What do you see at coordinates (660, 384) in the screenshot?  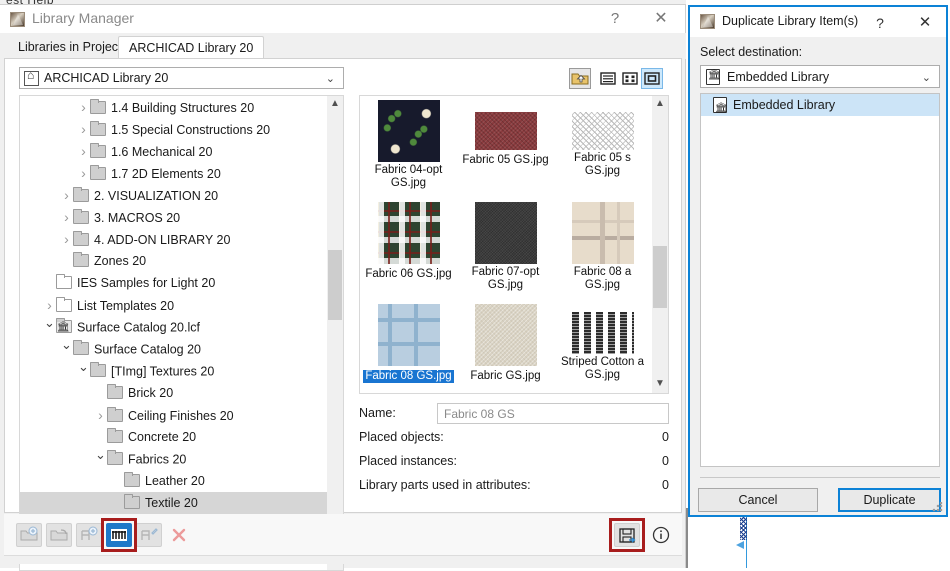 I see `scroll-down-icon: ▼` at bounding box center [660, 384].